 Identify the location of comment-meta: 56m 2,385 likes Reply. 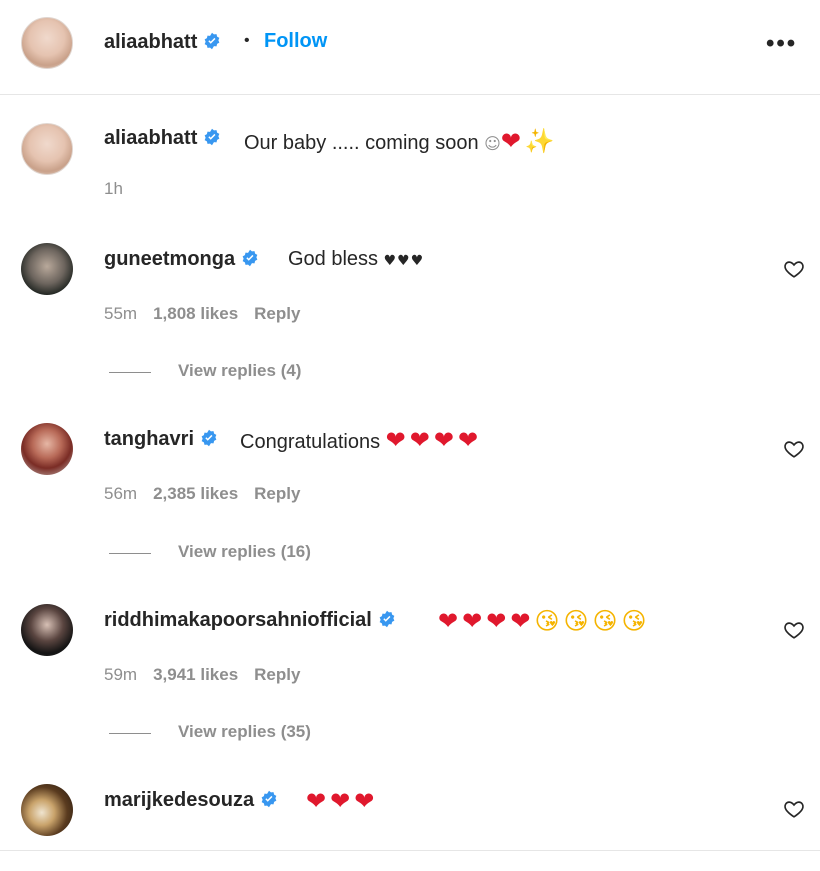
(210, 494).